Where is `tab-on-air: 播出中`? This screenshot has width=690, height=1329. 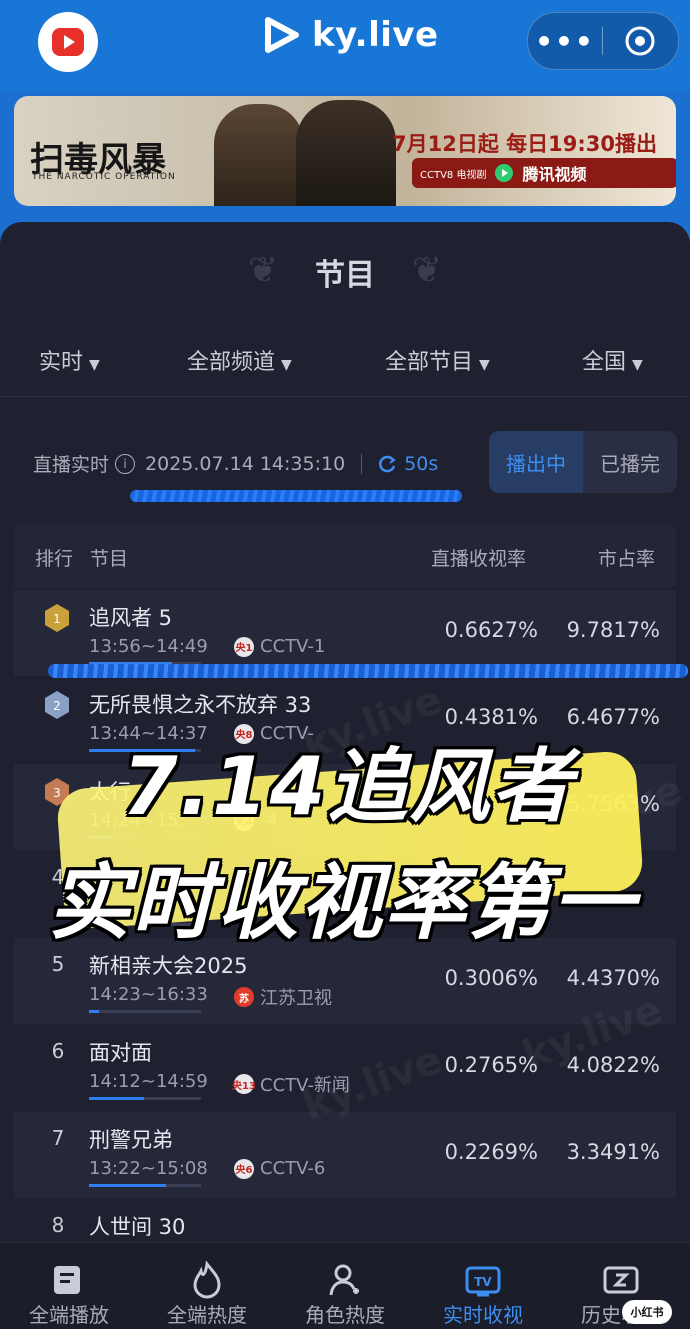 tab-on-air: 播出中 is located at coordinates (536, 462).